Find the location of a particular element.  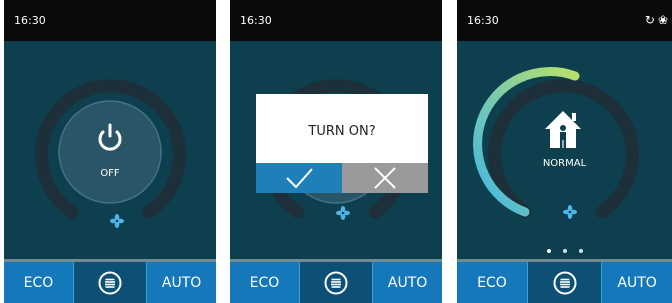

confirm-button is located at coordinates (299, 178).